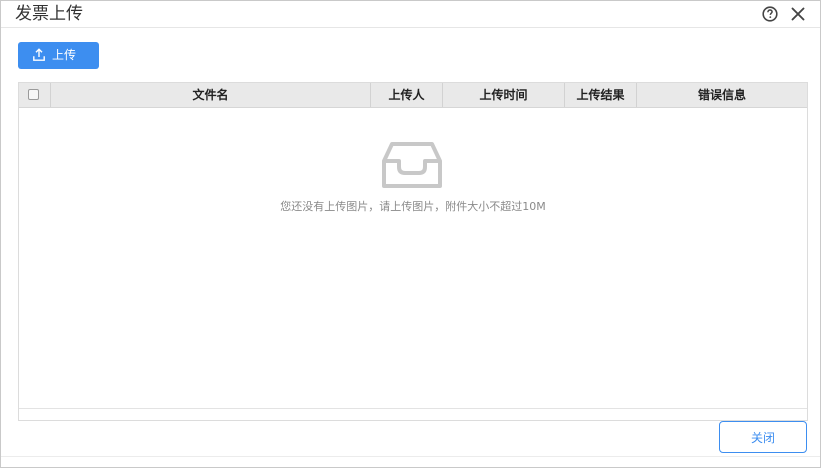  I want to click on upload-button: 上传, so click(58, 55).